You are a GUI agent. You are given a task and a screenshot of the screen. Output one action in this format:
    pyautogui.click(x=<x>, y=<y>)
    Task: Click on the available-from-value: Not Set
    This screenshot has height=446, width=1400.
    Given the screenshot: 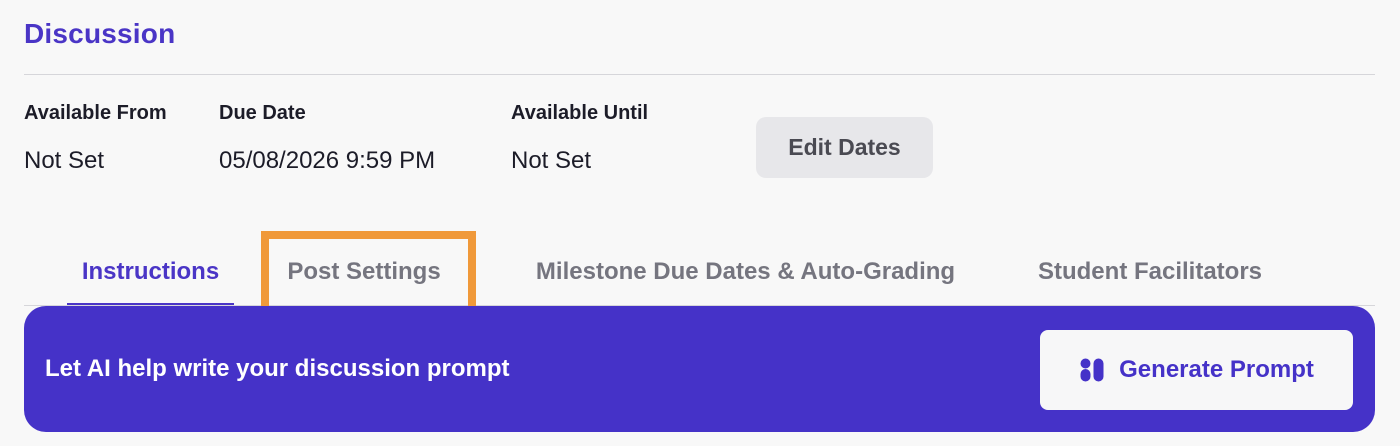 What is the action you would take?
    pyautogui.click(x=64, y=160)
    